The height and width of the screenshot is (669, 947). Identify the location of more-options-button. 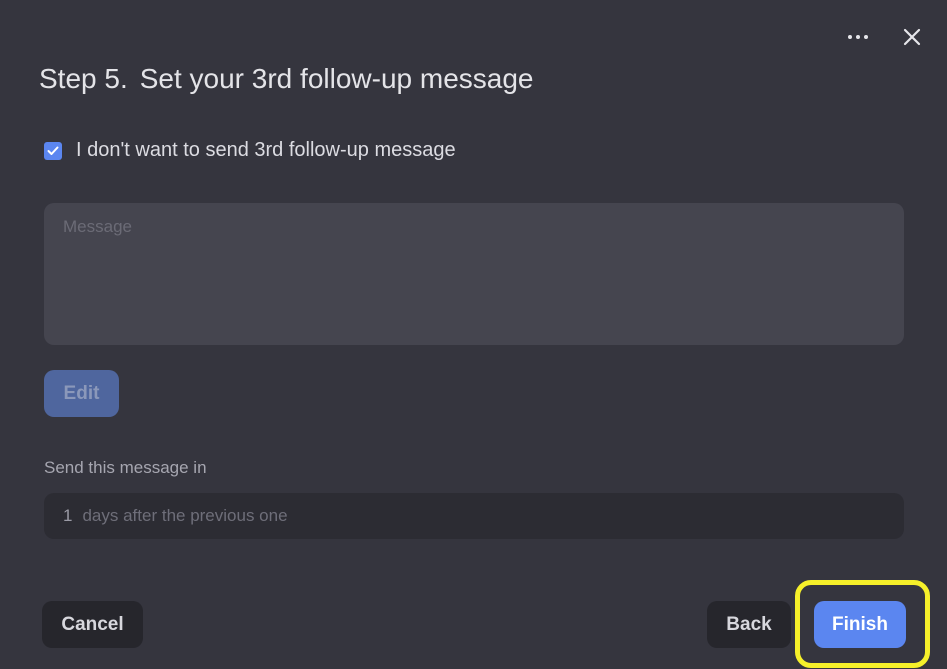
(858, 37).